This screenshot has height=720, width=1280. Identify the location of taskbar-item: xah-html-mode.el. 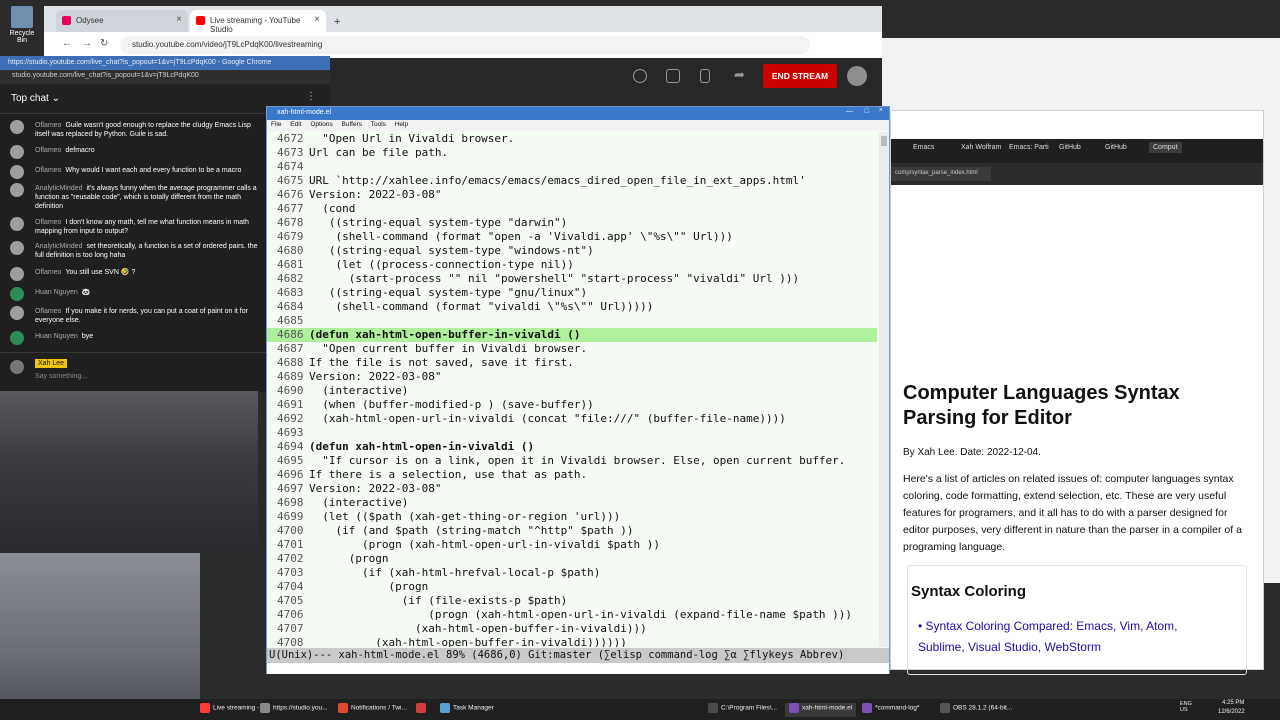
(821, 710).